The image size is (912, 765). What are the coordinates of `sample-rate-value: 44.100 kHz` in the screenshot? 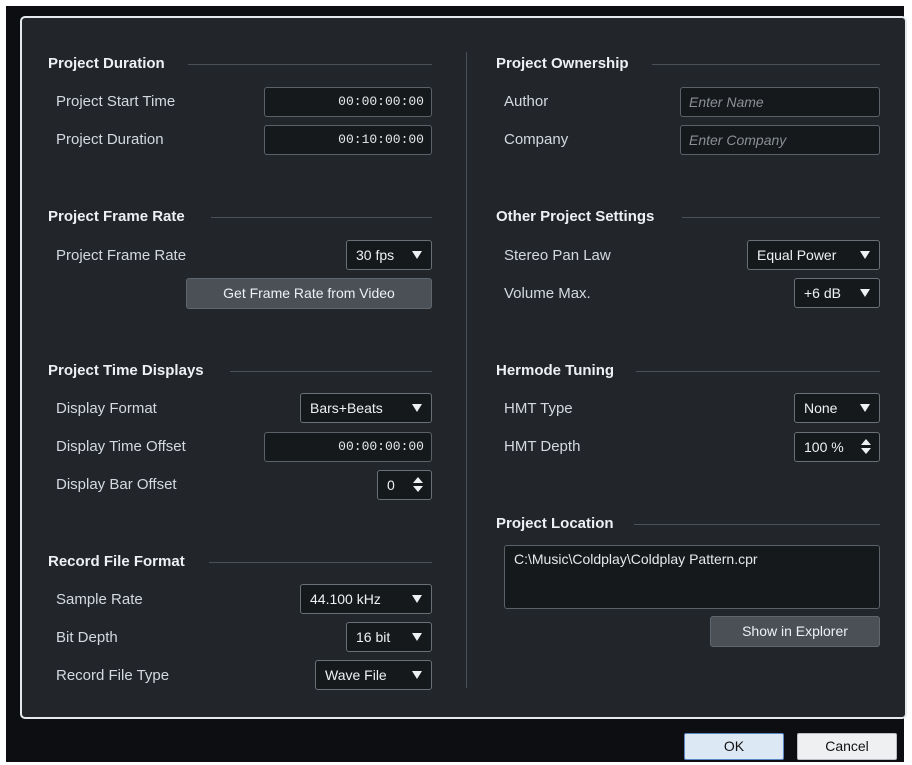 It's located at (345, 599).